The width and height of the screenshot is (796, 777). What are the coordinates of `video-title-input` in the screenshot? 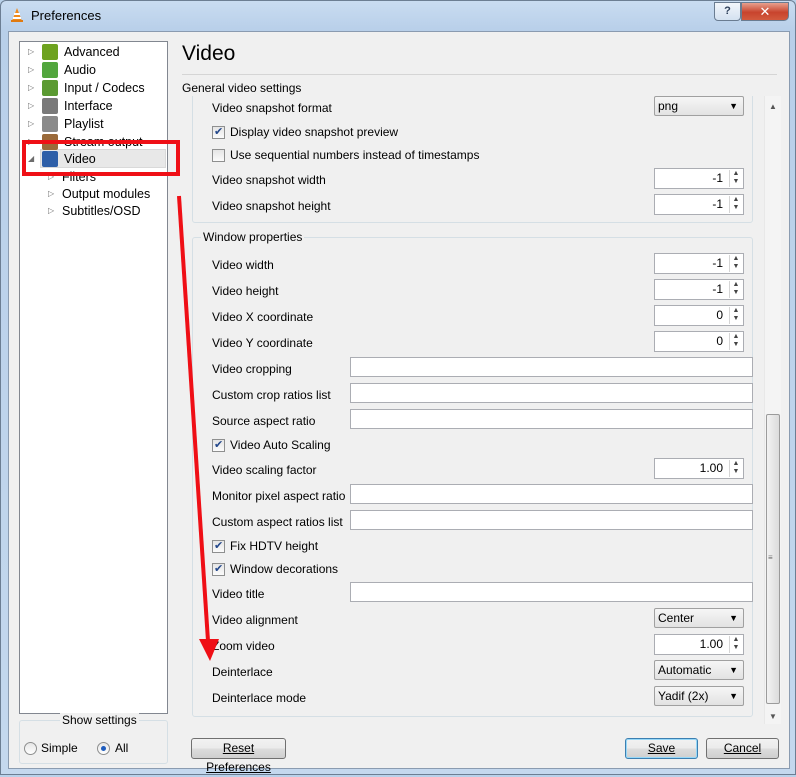 It's located at (551, 592).